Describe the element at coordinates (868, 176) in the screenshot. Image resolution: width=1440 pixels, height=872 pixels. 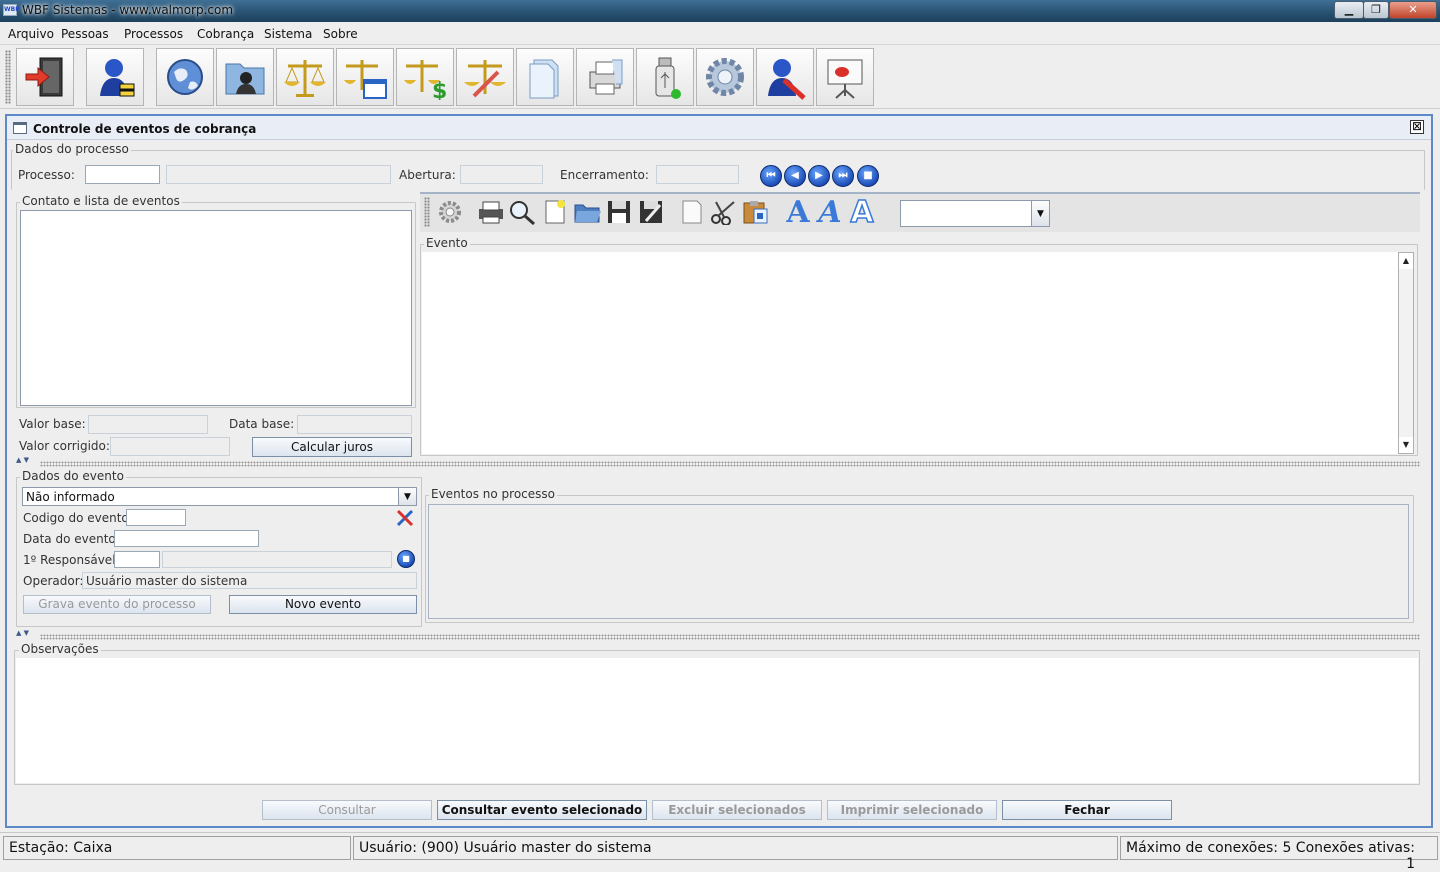
I see `nav-stop-button: ■` at that location.